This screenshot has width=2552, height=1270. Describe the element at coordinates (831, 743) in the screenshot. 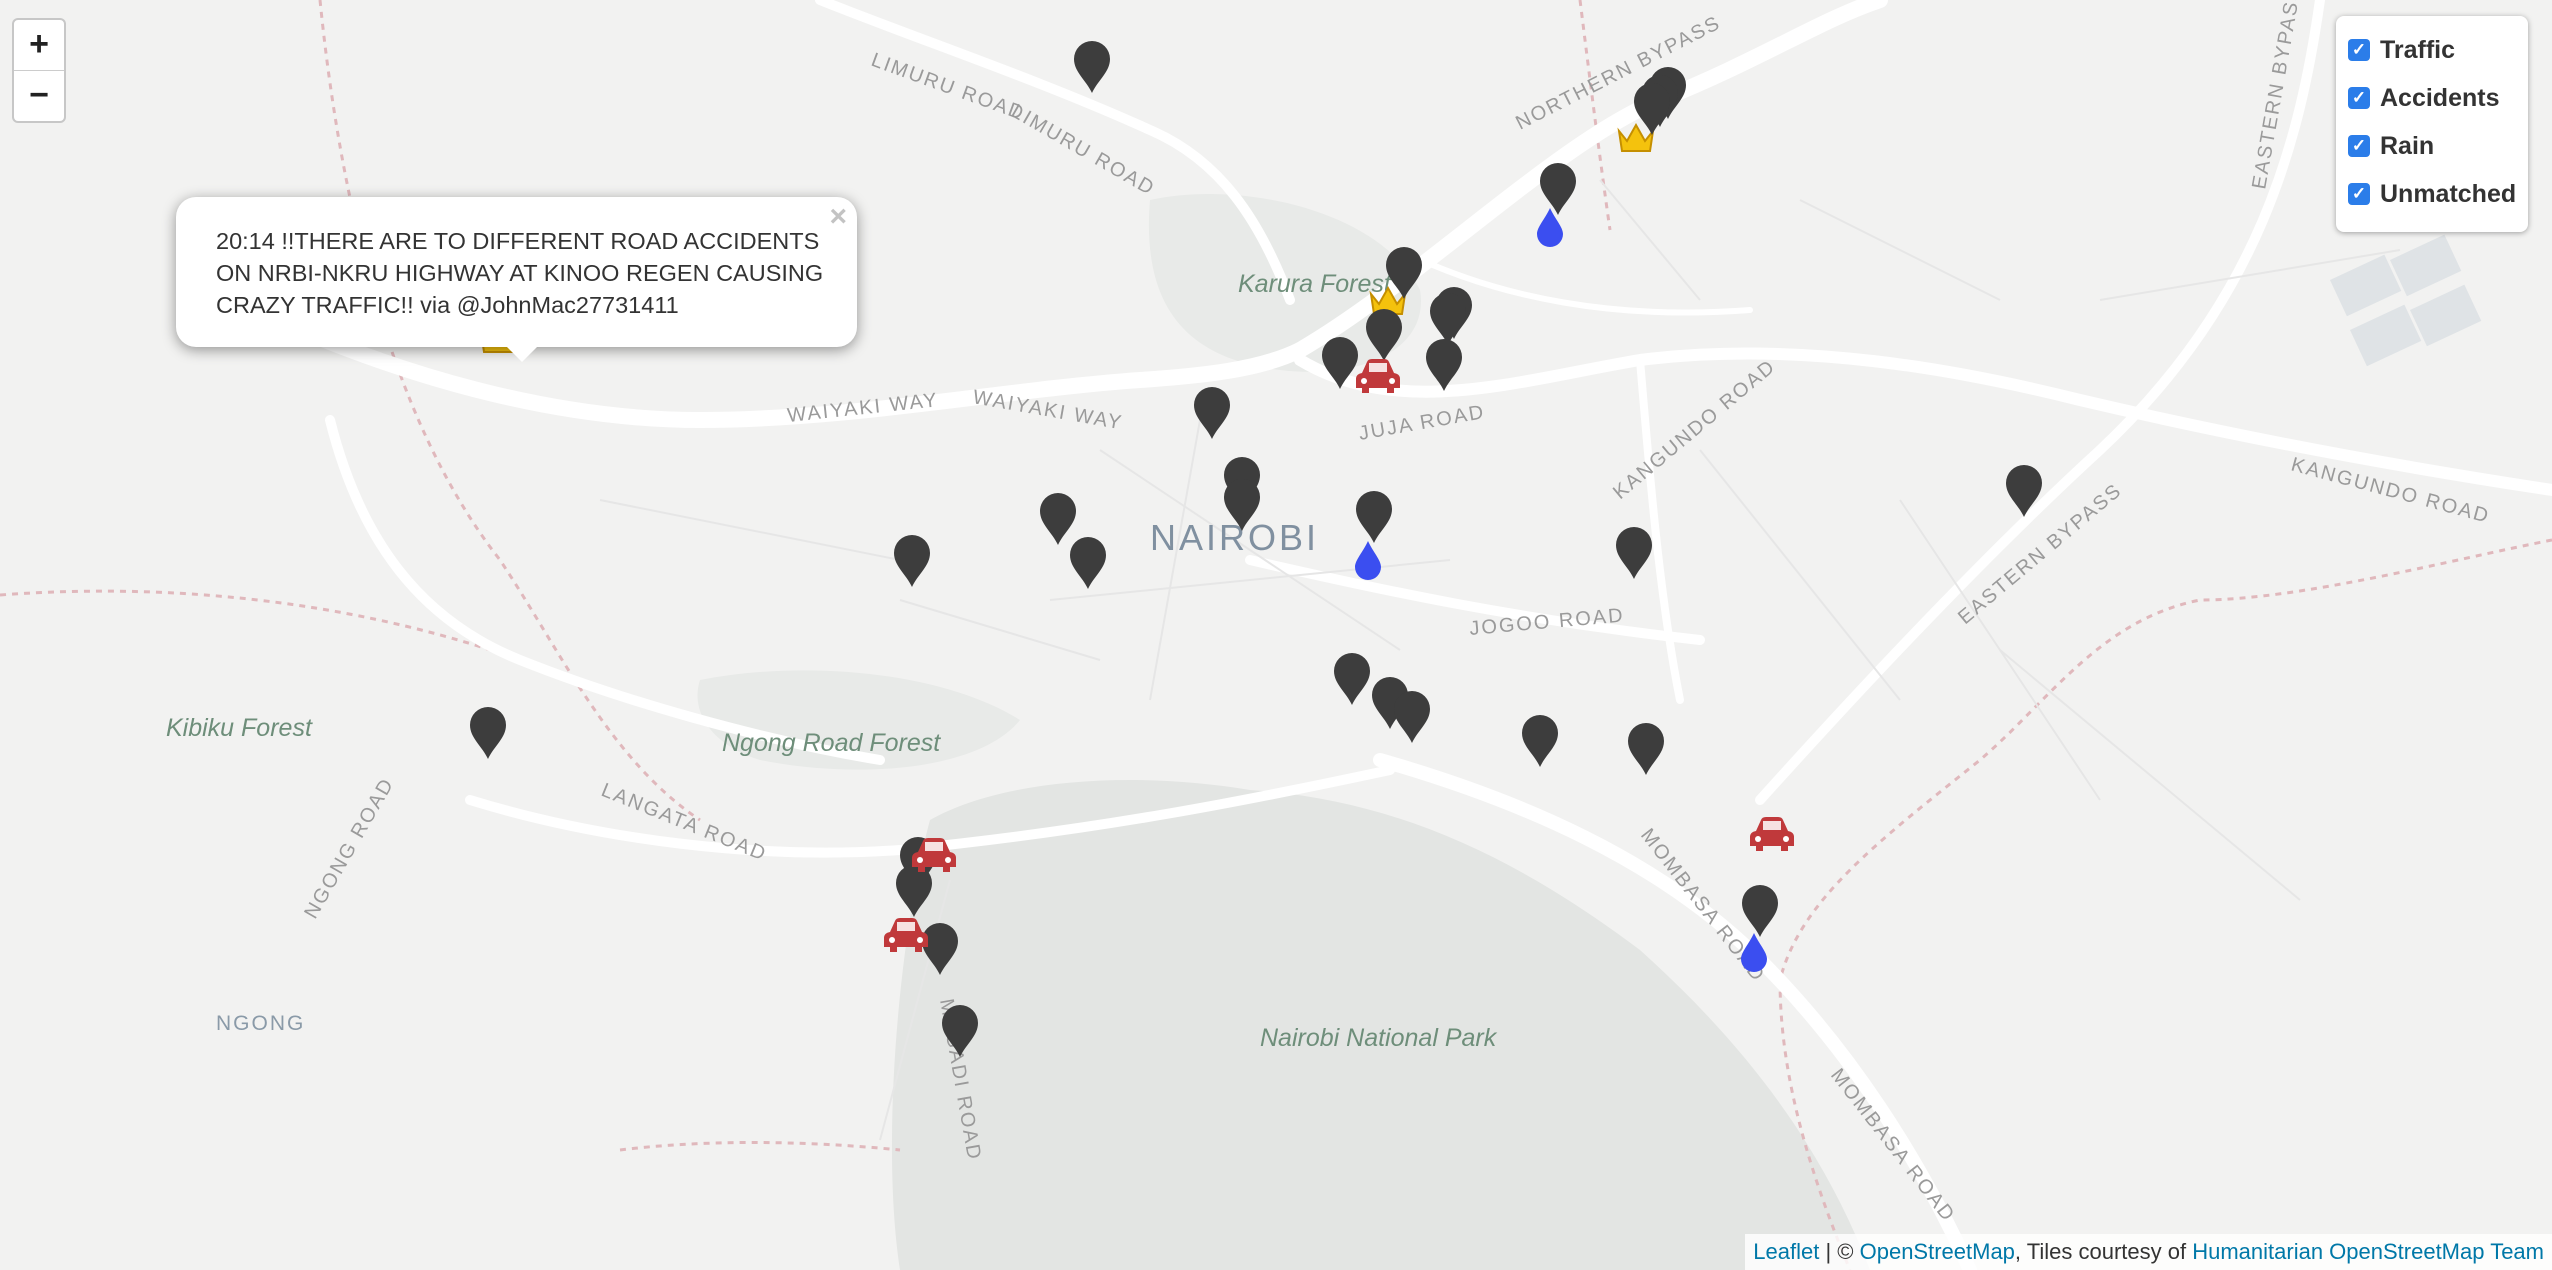

I see `map-label: Ngong Road Forest` at that location.